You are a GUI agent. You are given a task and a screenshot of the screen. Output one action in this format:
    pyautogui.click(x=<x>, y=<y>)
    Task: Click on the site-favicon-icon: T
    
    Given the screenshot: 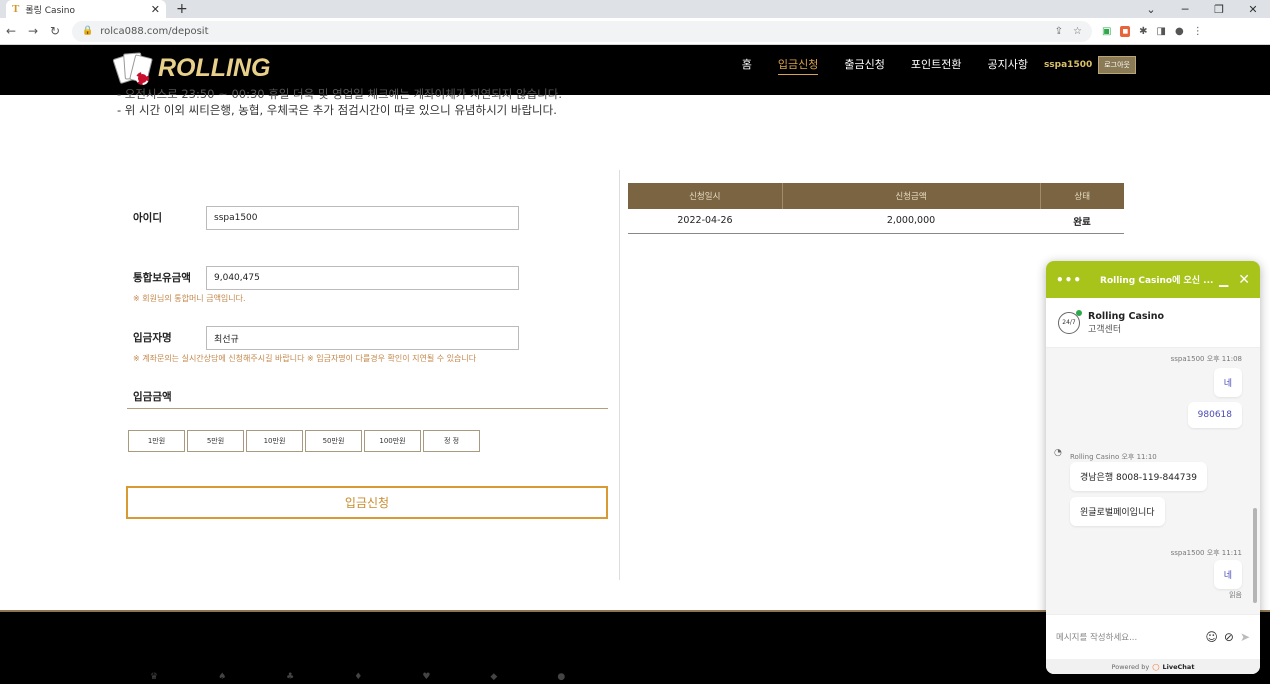 What is the action you would take?
    pyautogui.click(x=16, y=9)
    